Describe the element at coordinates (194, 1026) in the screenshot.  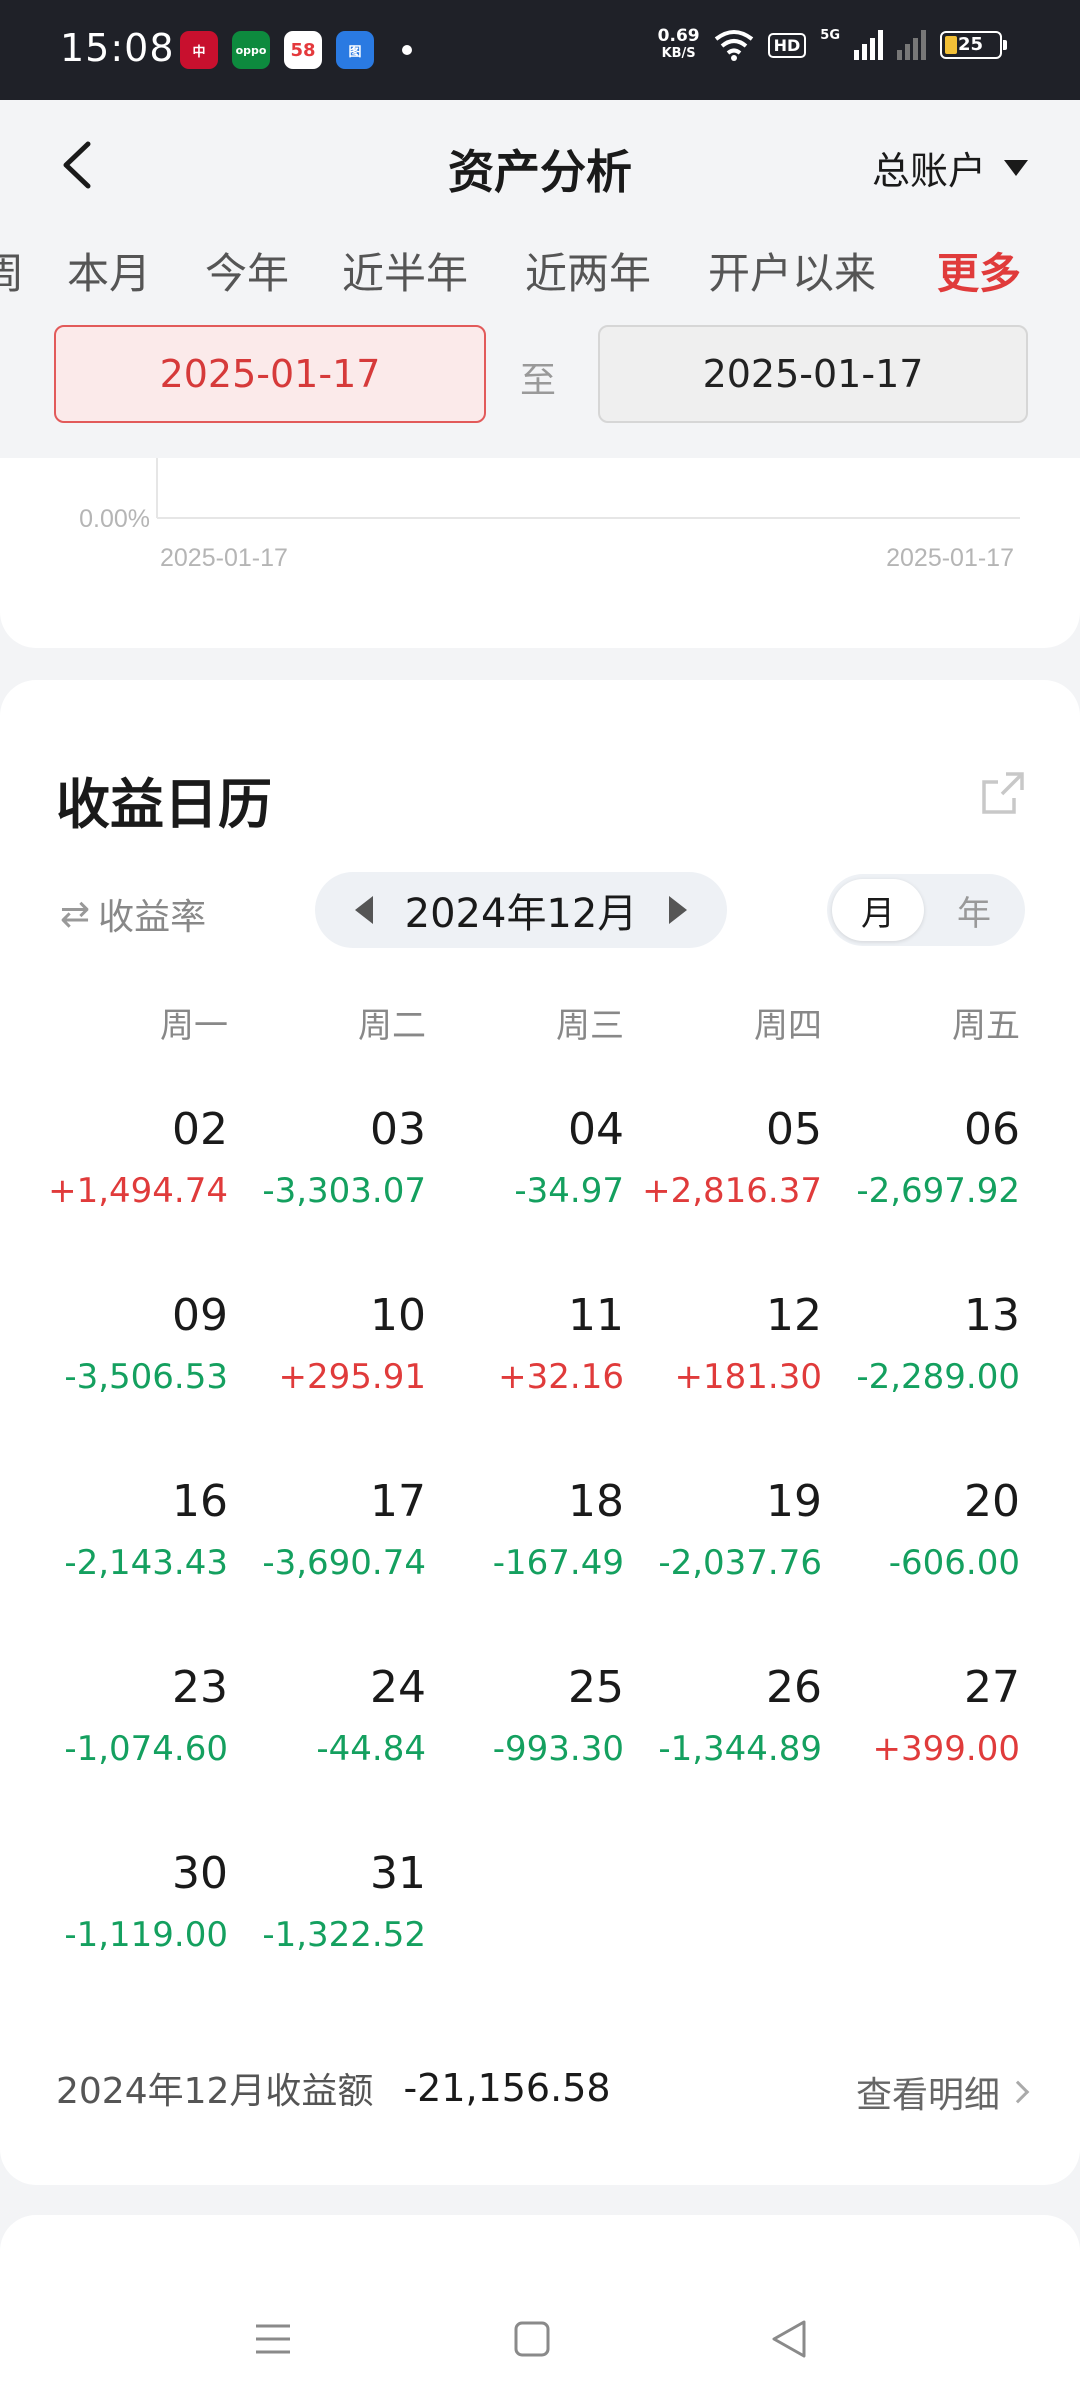
I see `weekday-label: 周一` at that location.